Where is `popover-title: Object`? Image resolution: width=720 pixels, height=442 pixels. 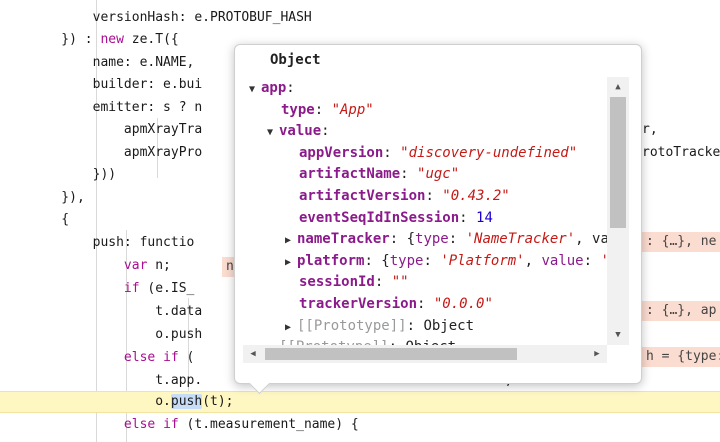 popover-title: Object is located at coordinates (295, 60).